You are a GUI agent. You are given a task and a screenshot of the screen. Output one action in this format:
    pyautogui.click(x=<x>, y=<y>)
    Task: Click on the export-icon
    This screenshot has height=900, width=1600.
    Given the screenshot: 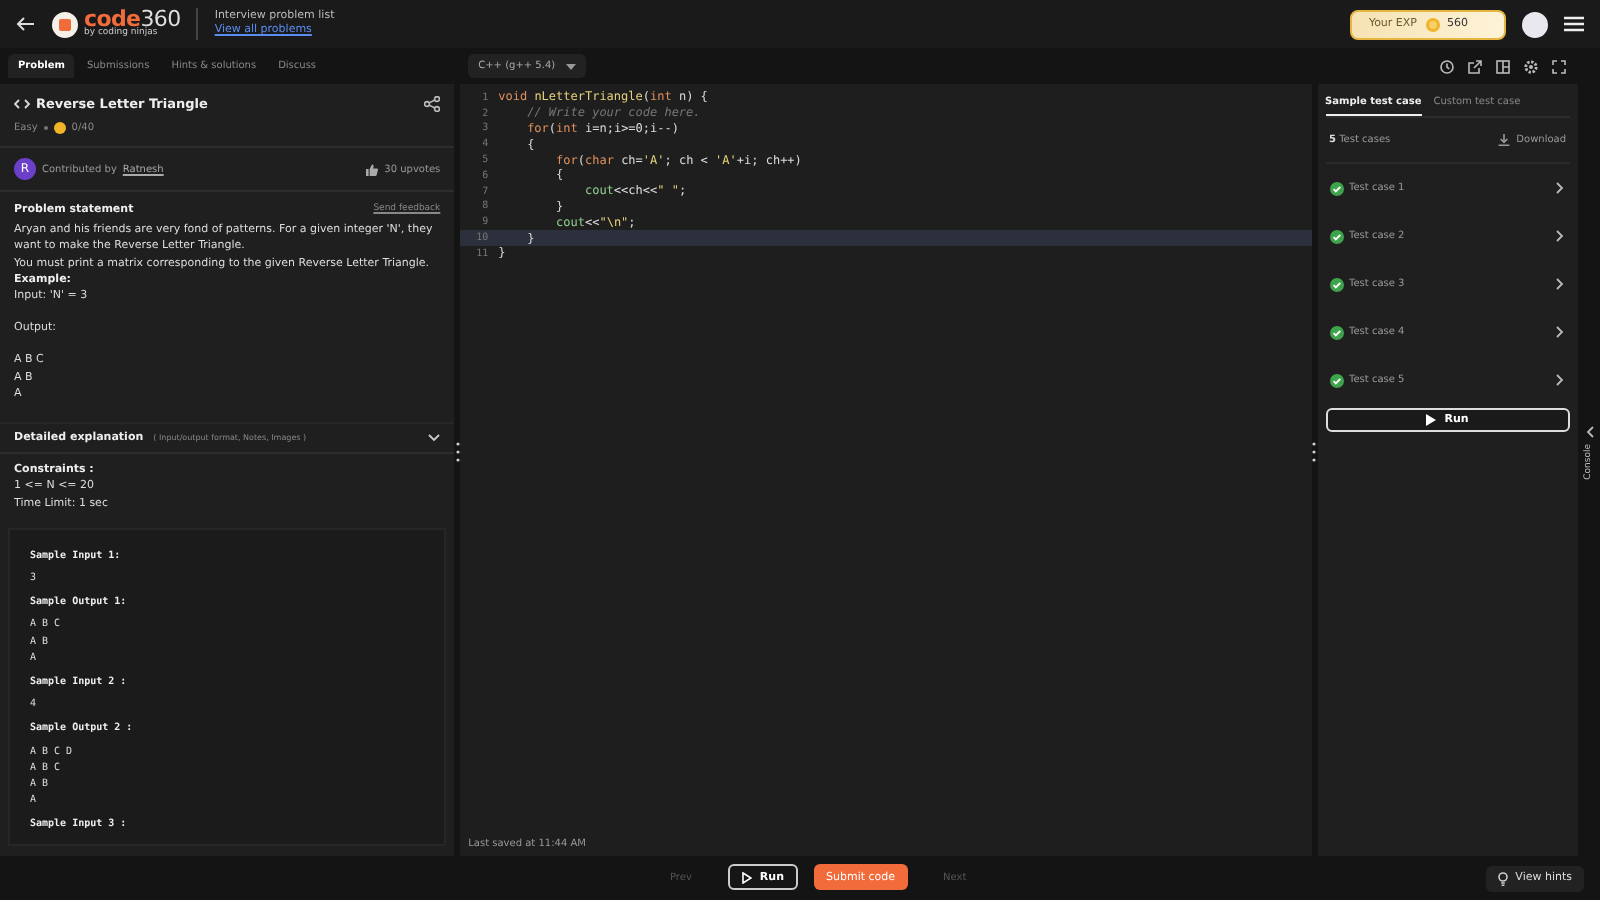 What is the action you would take?
    pyautogui.click(x=1475, y=66)
    